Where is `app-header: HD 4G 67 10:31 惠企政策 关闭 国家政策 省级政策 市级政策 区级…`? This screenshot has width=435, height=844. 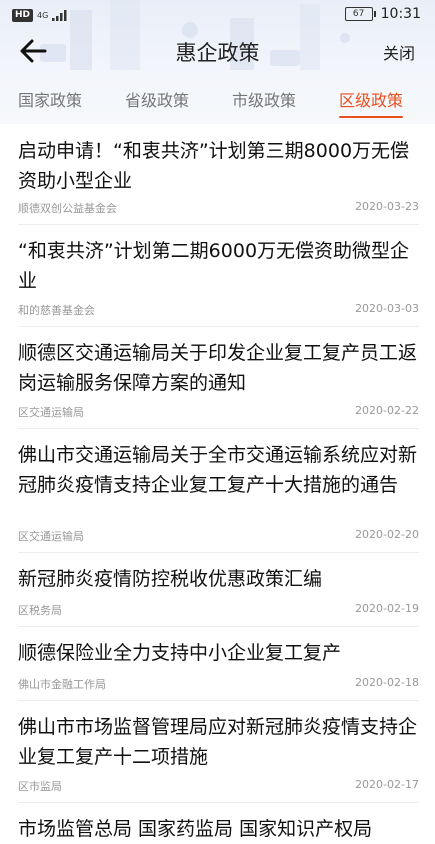 app-header: HD 4G 67 10:31 惠企政策 关闭 国家政策 省级政策 市级政策 区级… is located at coordinates (217, 62).